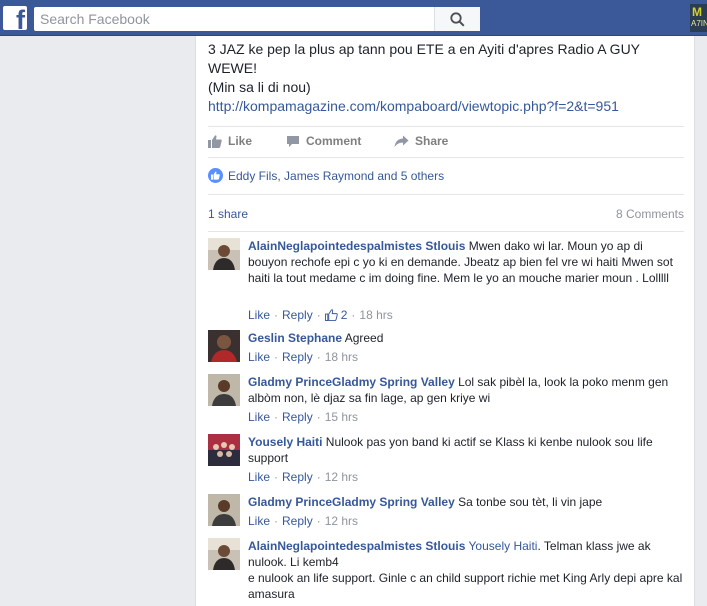 This screenshot has height=606, width=707. What do you see at coordinates (336, 175) in the screenshot?
I see `likers-text: Eddy Fils, James Raymond and 5 others` at bounding box center [336, 175].